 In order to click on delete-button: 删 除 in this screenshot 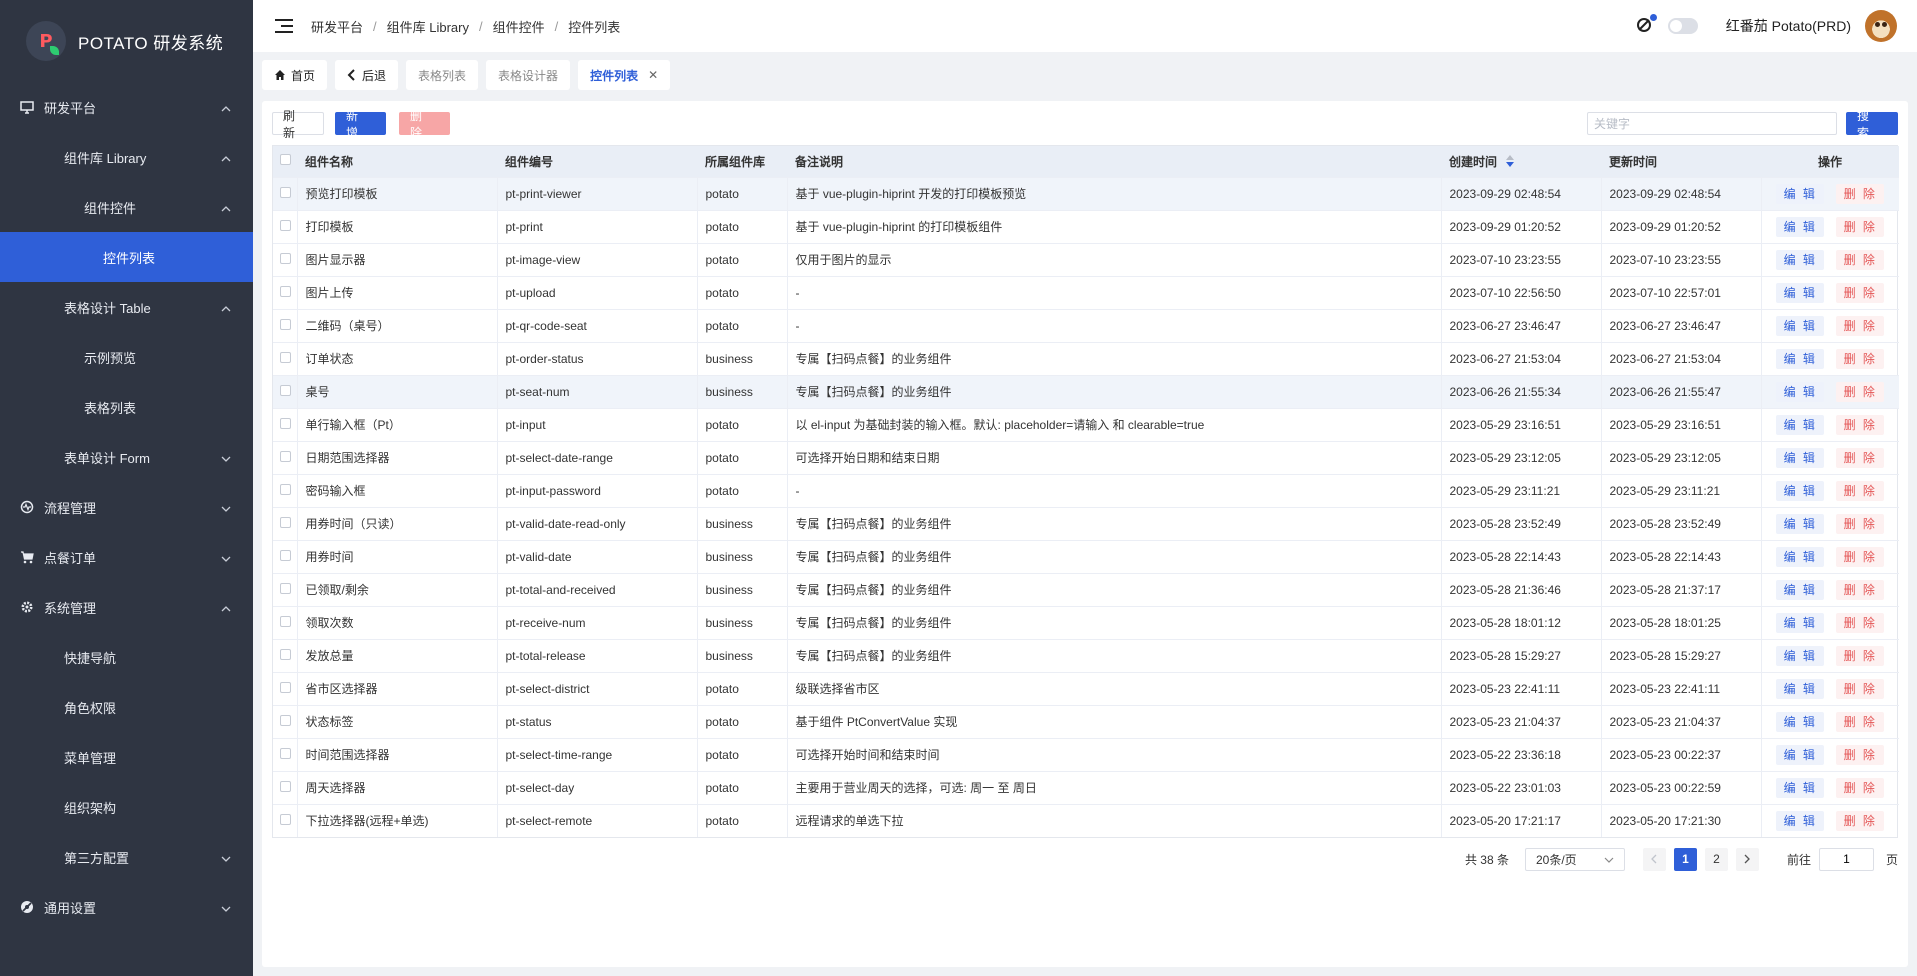, I will do `click(424, 124)`.